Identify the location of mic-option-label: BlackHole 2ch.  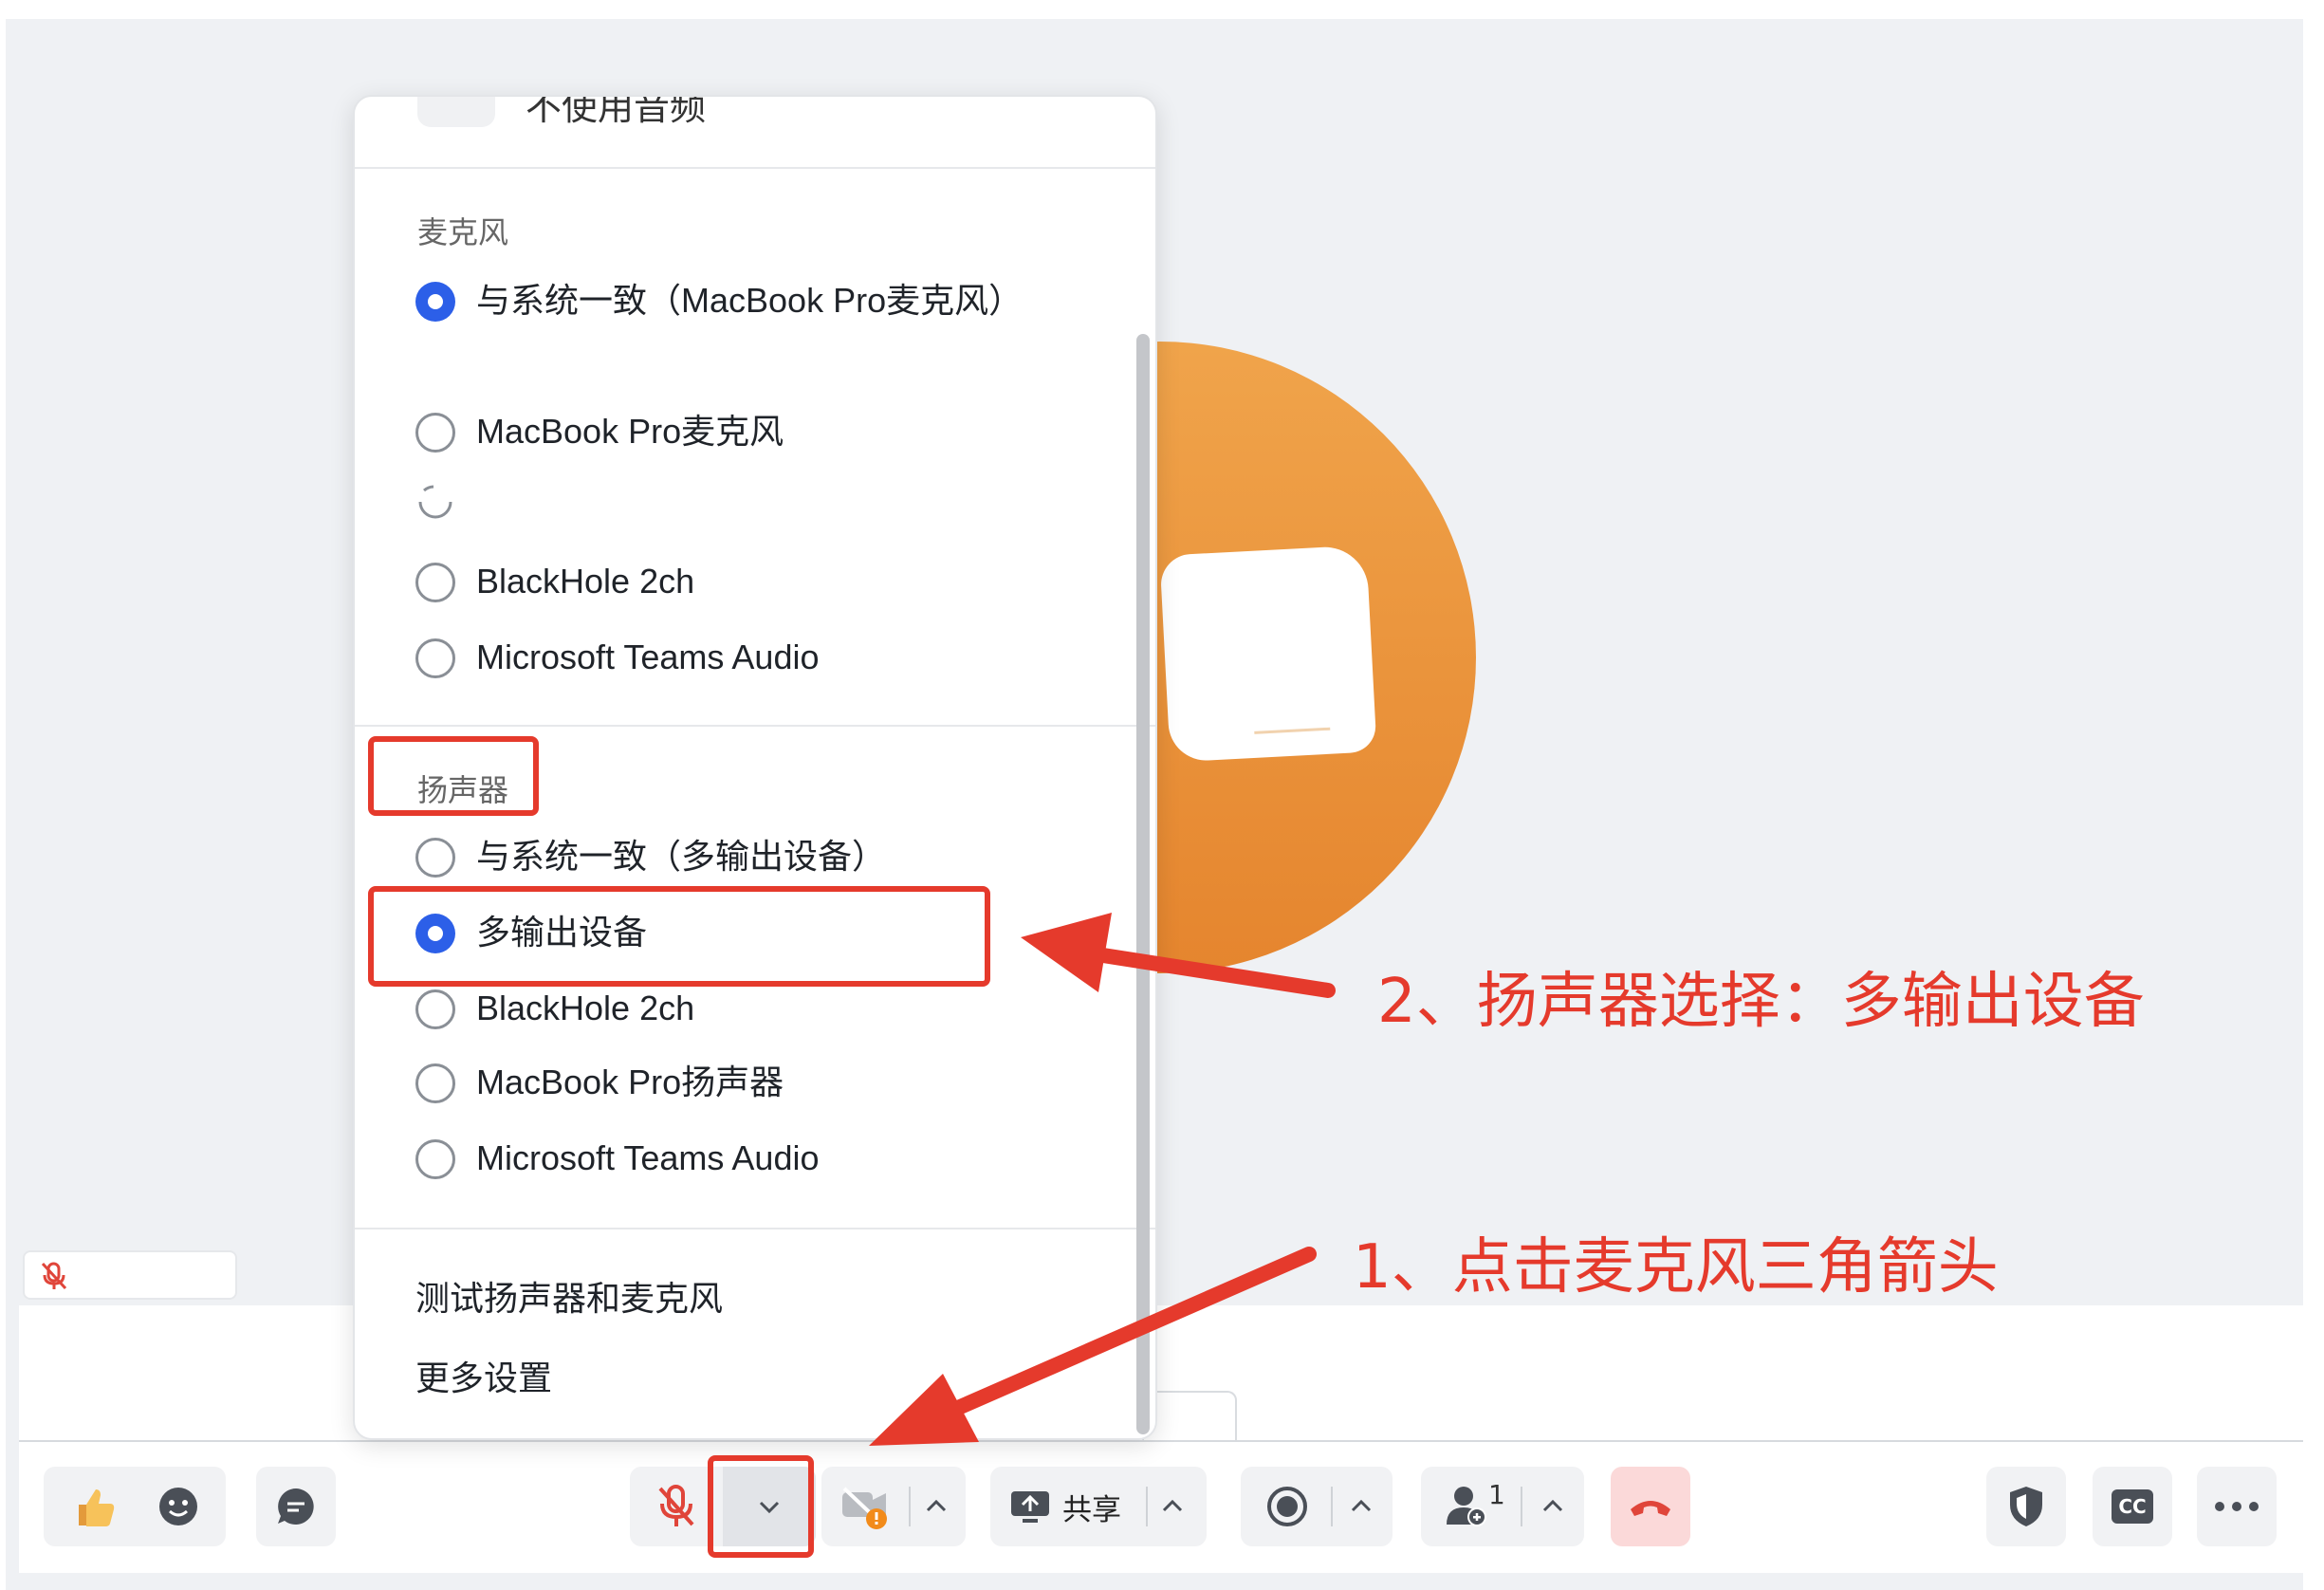
(585, 581).